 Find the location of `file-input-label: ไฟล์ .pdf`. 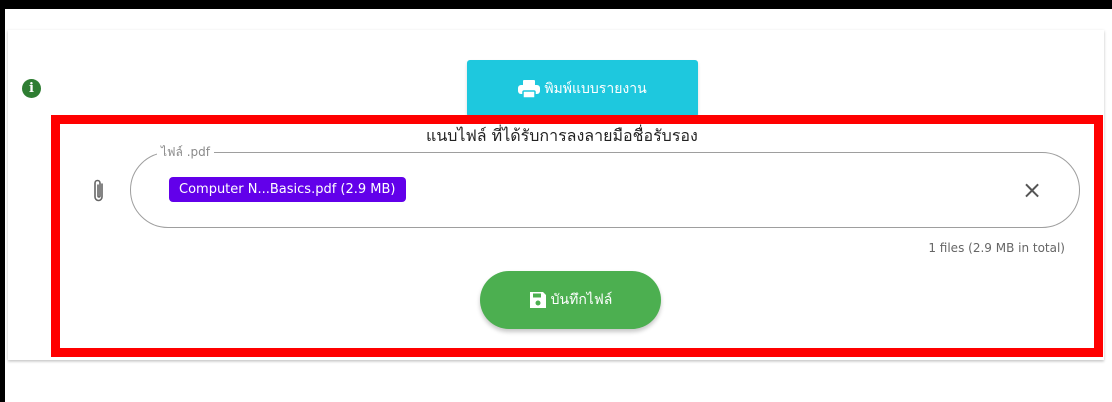

file-input-label: ไฟล์ .pdf is located at coordinates (185, 152).